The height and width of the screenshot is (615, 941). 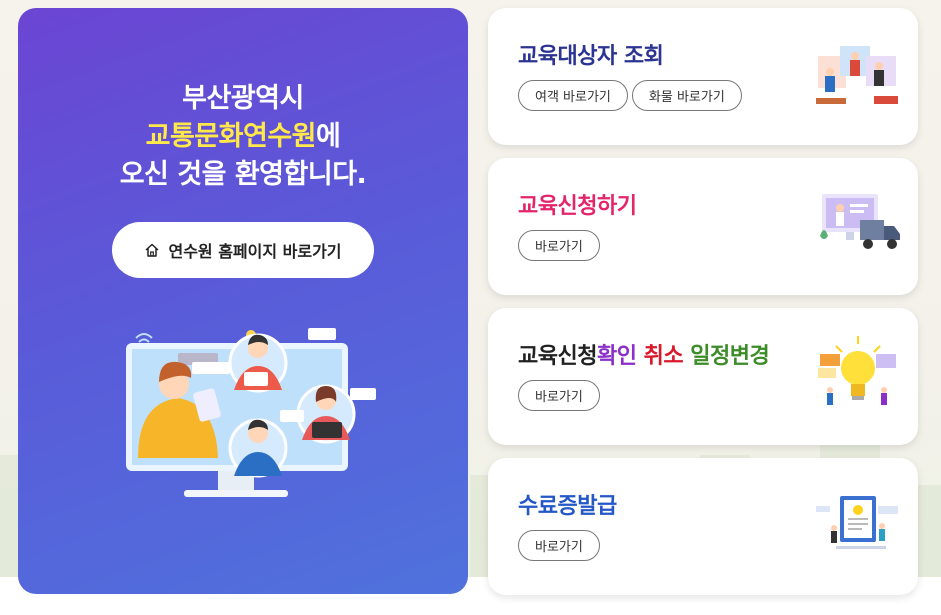 What do you see at coordinates (567, 506) in the screenshot?
I see `card-certificate-issue-title: 수료증발급` at bounding box center [567, 506].